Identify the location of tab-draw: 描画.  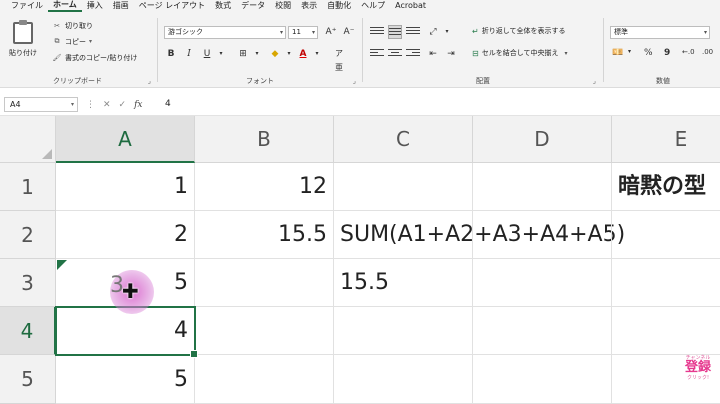
(121, 6).